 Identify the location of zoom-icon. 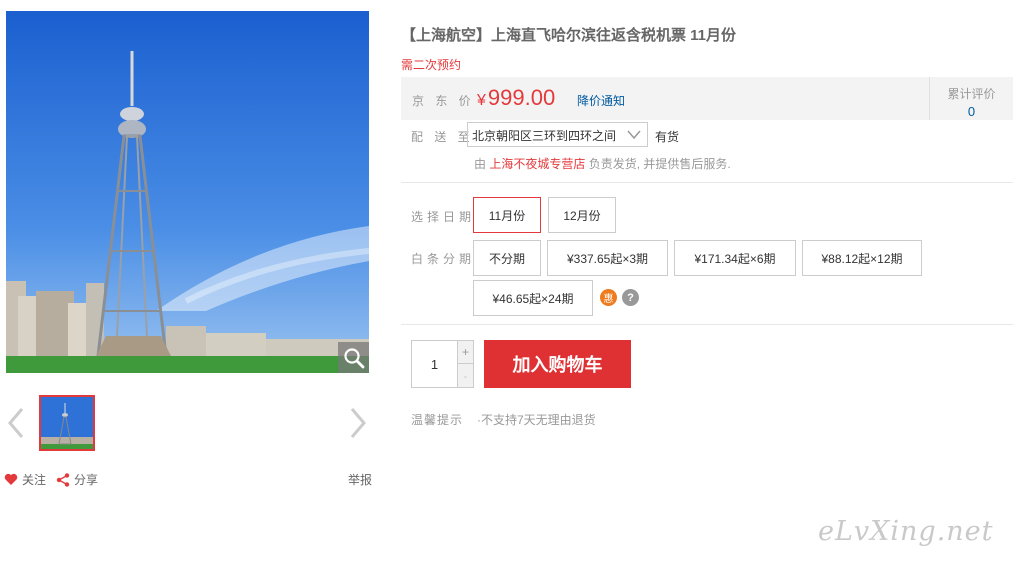
(353, 357).